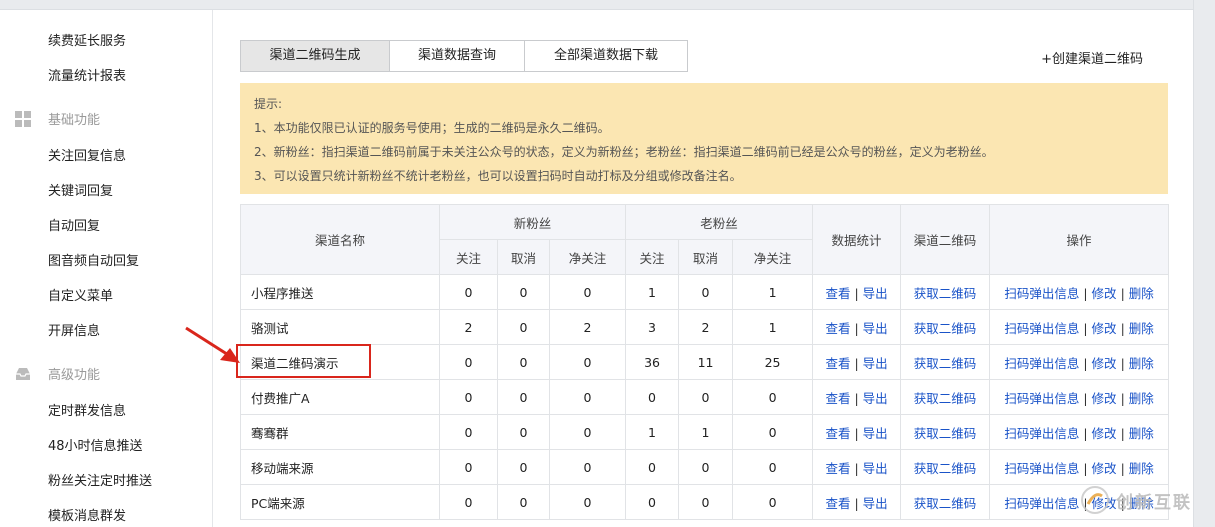  What do you see at coordinates (74, 224) in the screenshot?
I see `sidebar-item-auto-reply: 自动回复` at bounding box center [74, 224].